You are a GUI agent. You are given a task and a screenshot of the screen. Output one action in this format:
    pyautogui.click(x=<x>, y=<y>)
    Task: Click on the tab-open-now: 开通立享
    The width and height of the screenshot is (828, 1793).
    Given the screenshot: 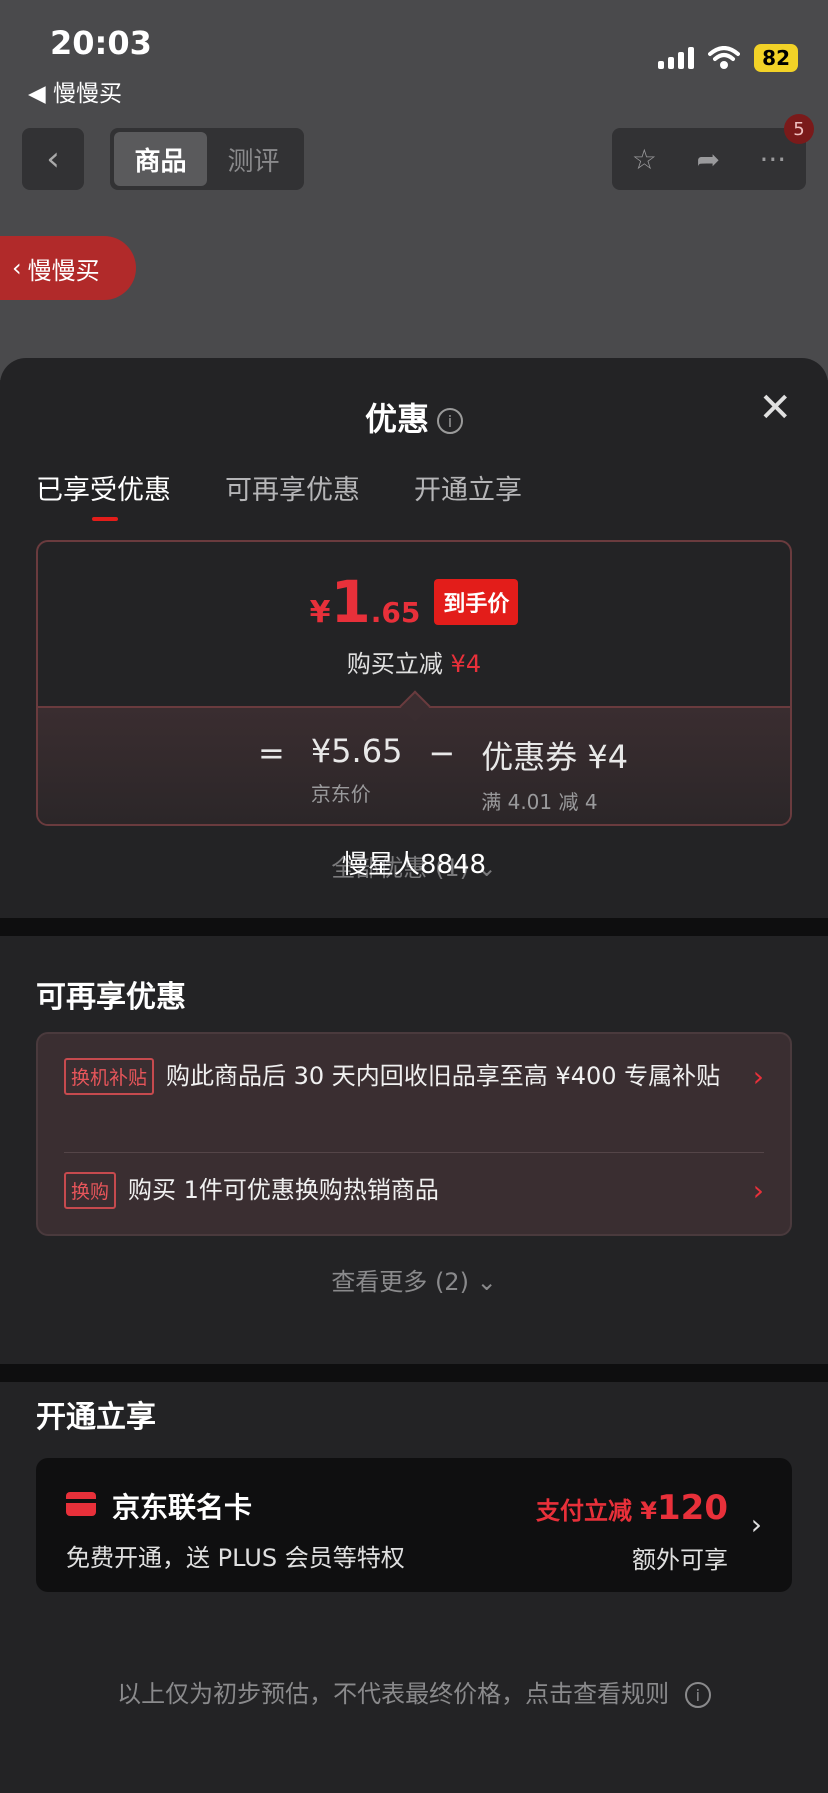 What is the action you would take?
    pyautogui.click(x=468, y=494)
    